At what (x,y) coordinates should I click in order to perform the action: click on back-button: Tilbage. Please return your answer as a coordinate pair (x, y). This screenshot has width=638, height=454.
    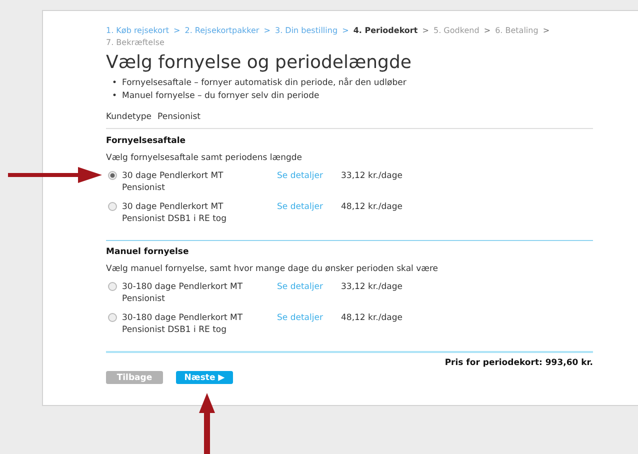
    Looking at the image, I should click on (134, 377).